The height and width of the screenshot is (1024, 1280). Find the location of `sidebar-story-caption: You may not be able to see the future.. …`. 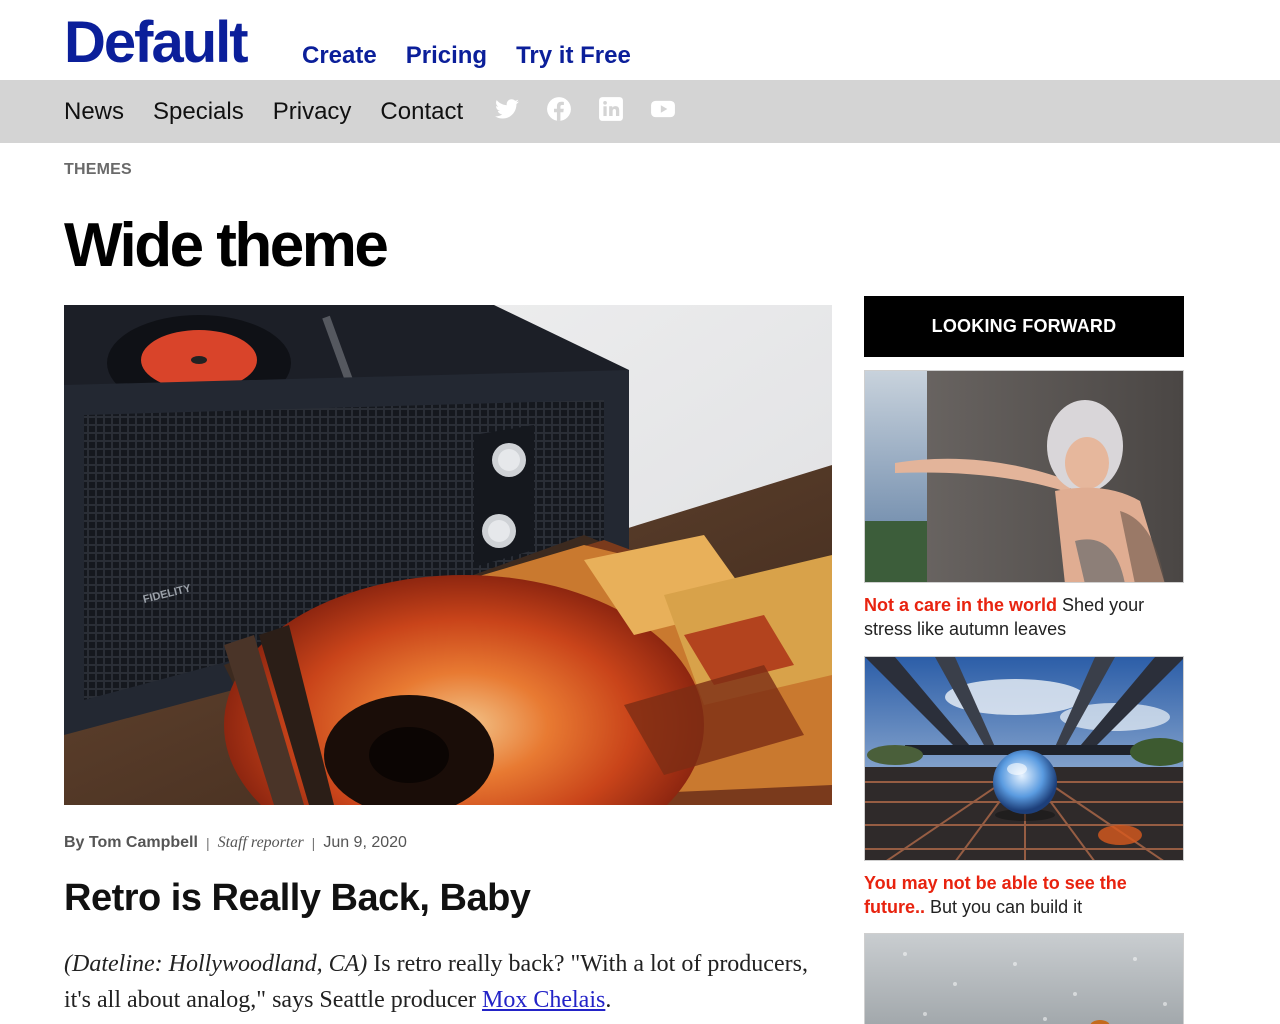

sidebar-story-caption: You may not be able to see the future.. … is located at coordinates (1024, 895).